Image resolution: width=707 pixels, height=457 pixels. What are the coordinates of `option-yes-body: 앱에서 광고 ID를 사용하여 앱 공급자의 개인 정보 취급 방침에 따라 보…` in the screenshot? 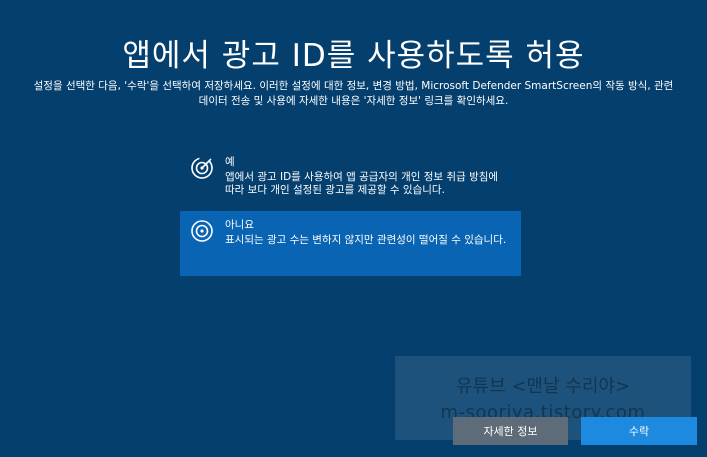 It's located at (362, 183).